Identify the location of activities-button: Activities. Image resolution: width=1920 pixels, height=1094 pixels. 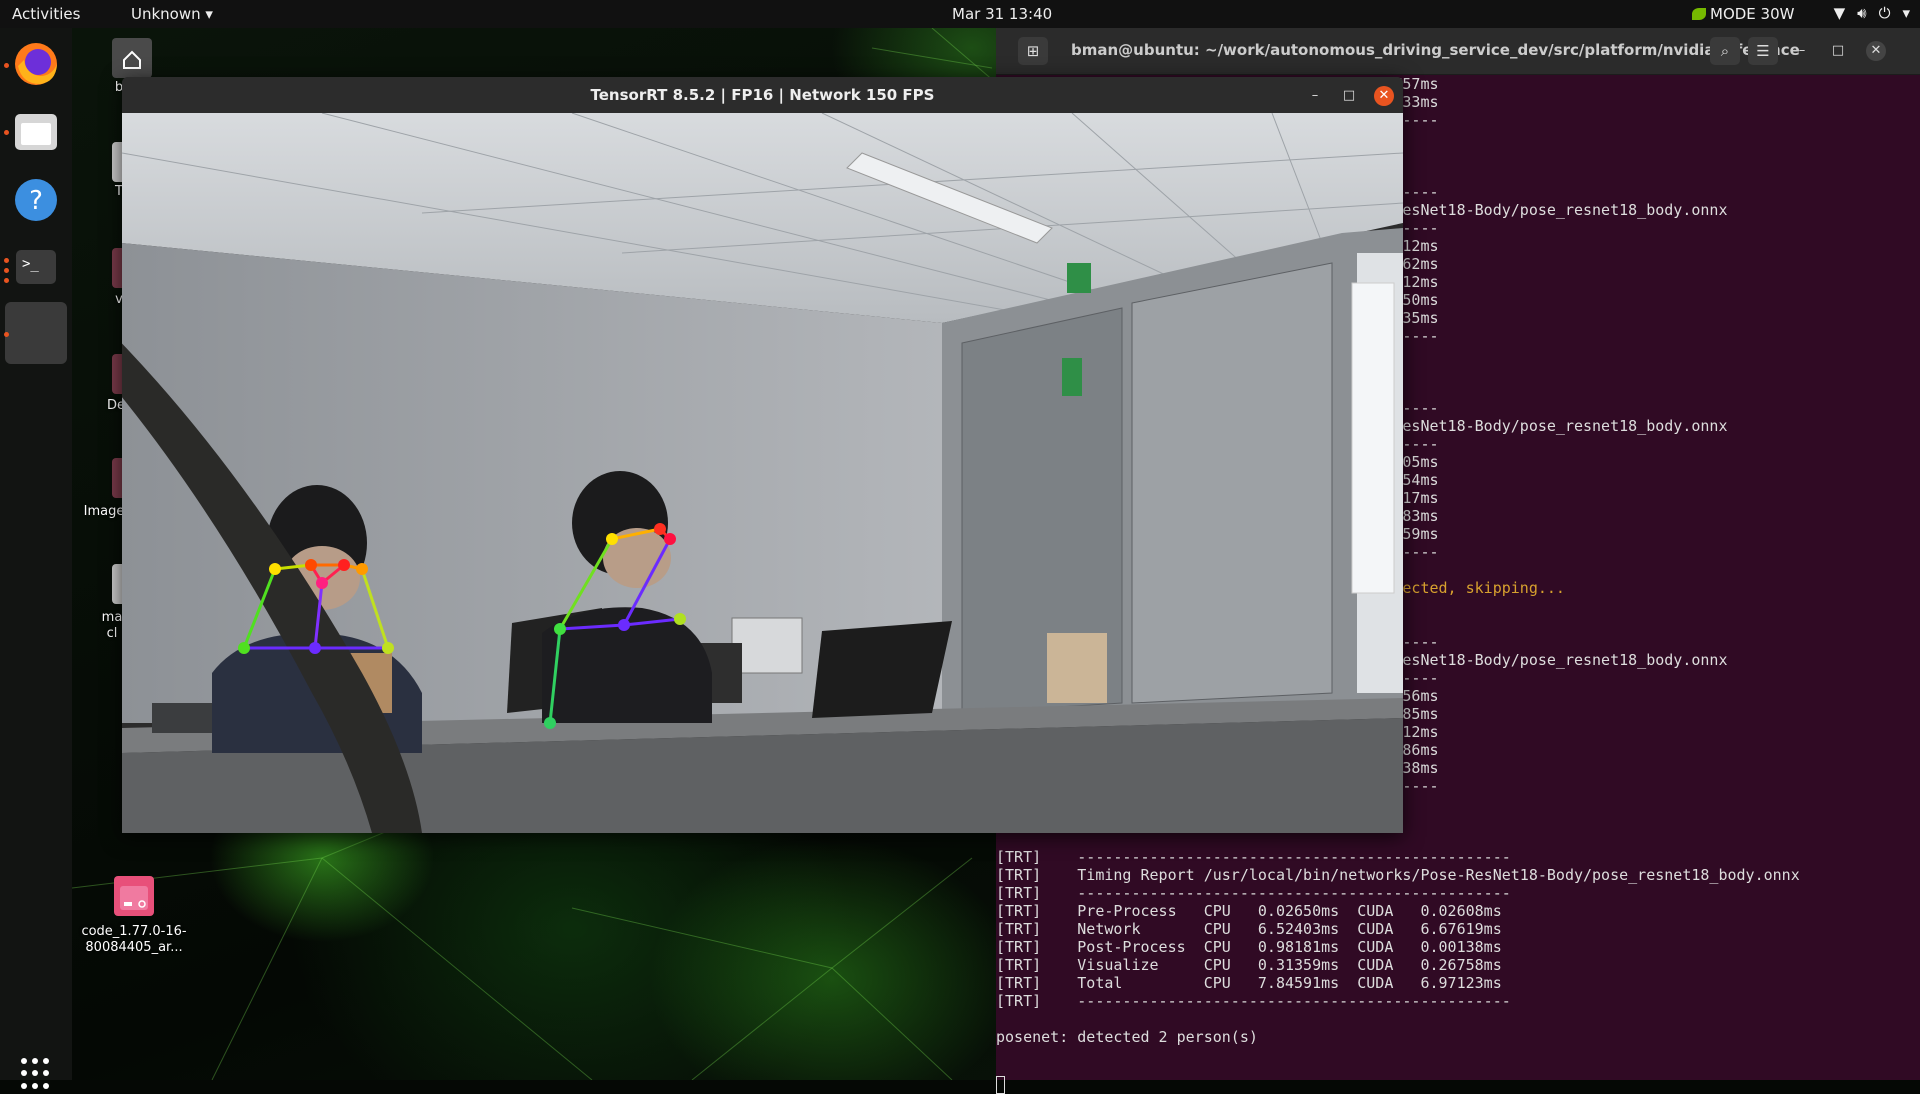
(46, 14).